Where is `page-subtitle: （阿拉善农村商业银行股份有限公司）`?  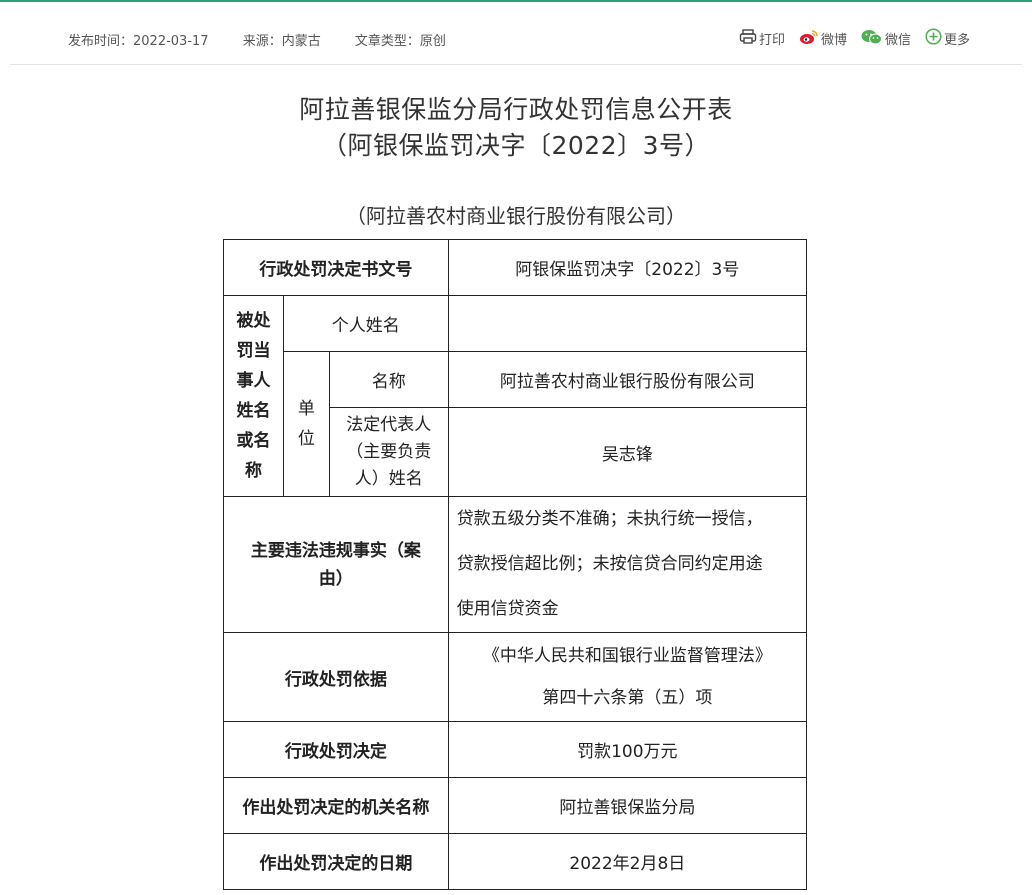
page-subtitle: （阿拉善农村商业银行股份有限公司） is located at coordinates (516, 216).